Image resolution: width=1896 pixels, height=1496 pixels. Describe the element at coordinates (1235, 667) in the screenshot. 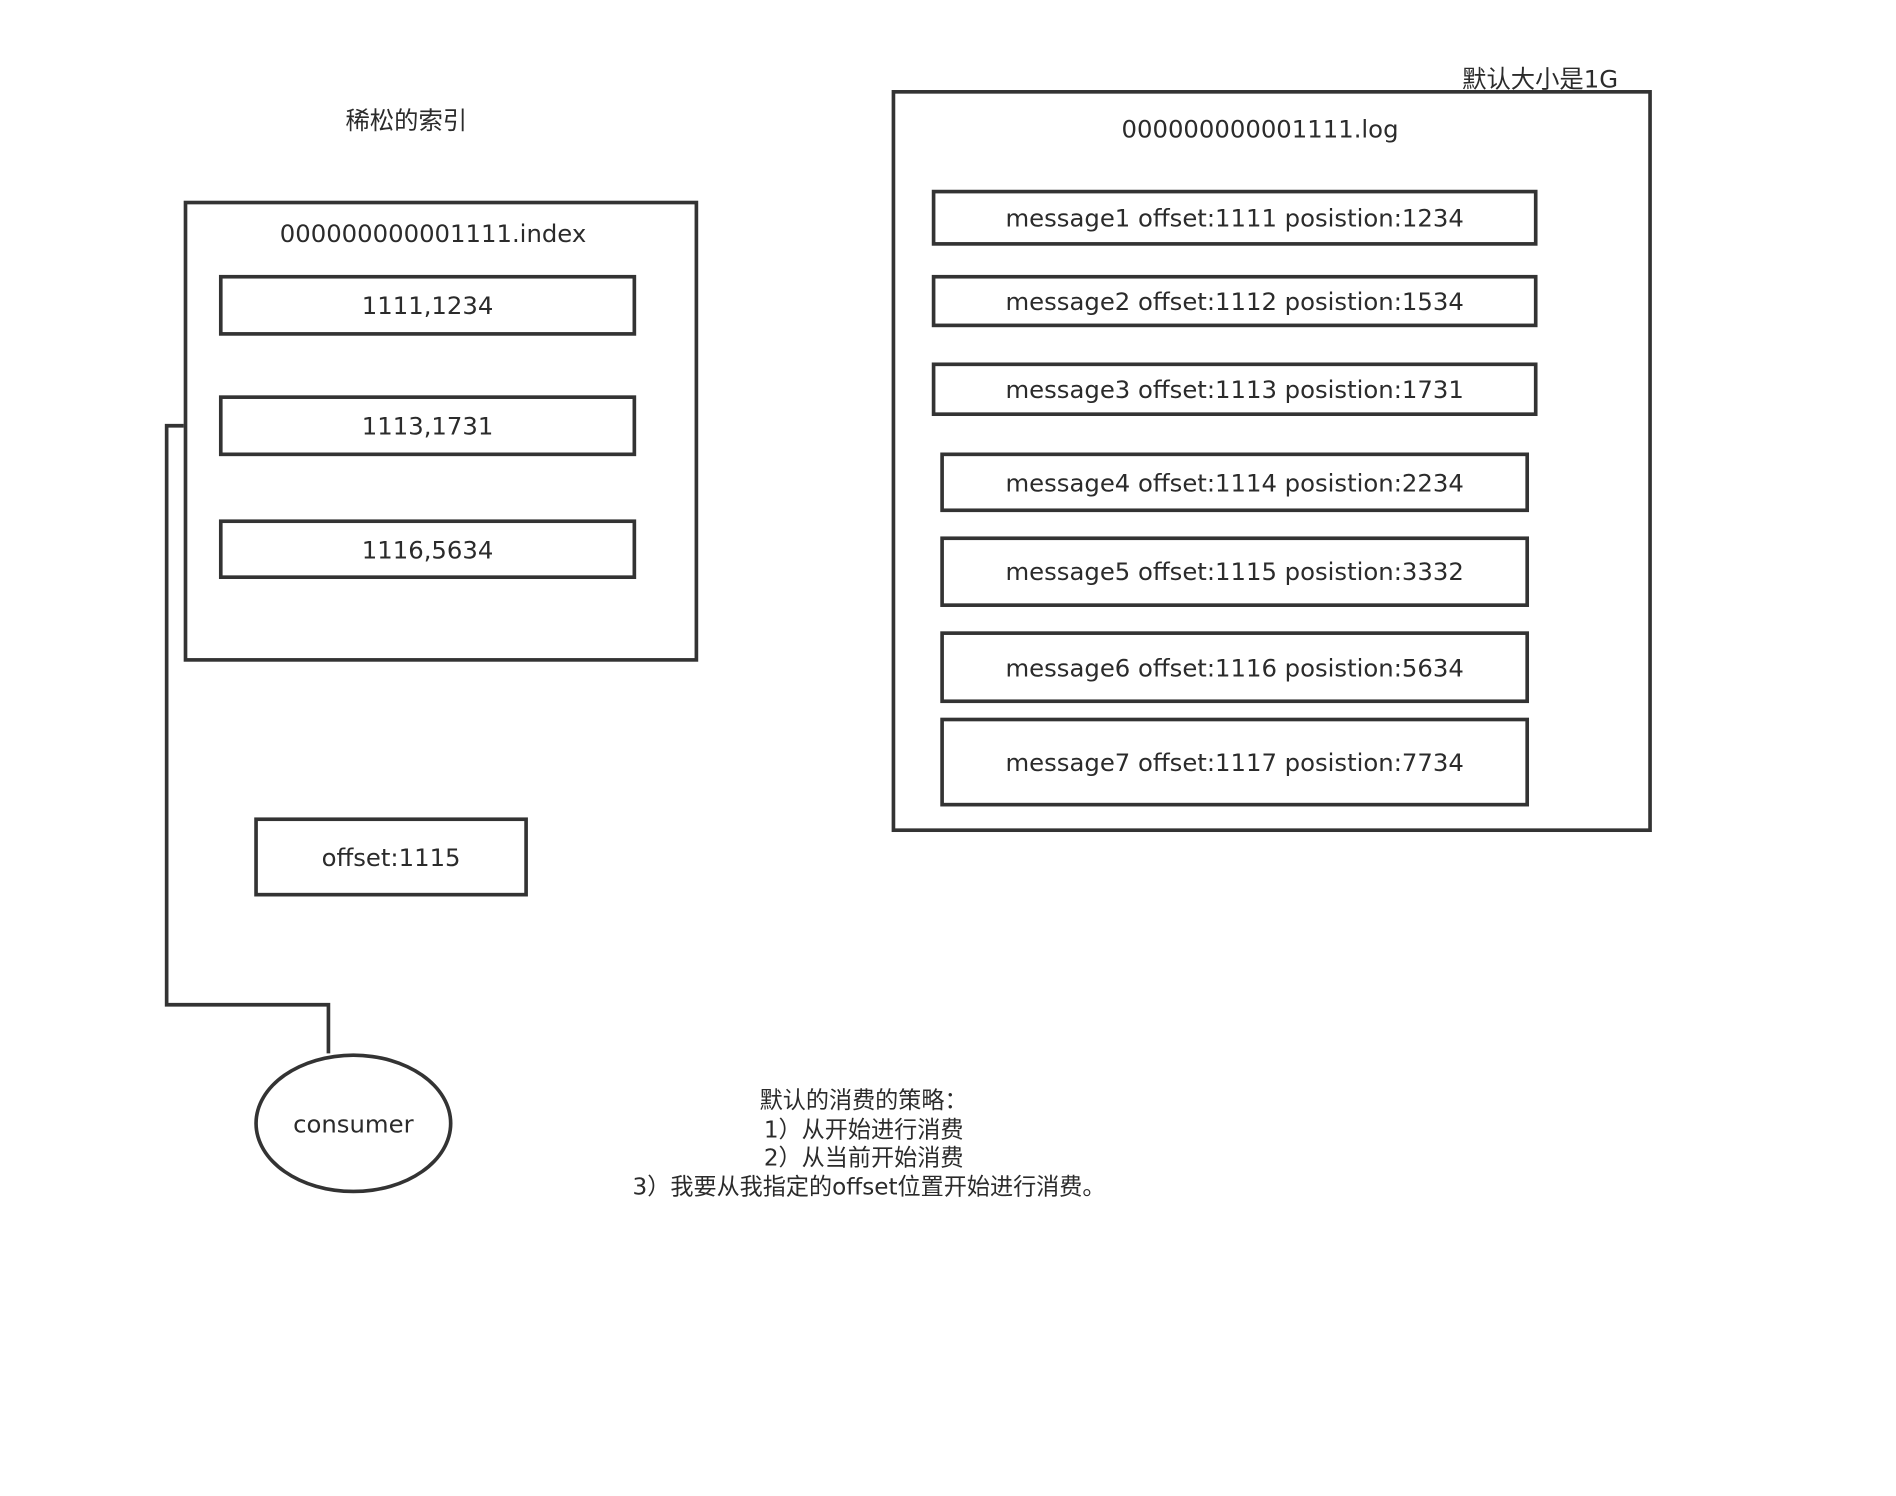

I see `log-message: message6 offset:1116 posistion:5634` at that location.